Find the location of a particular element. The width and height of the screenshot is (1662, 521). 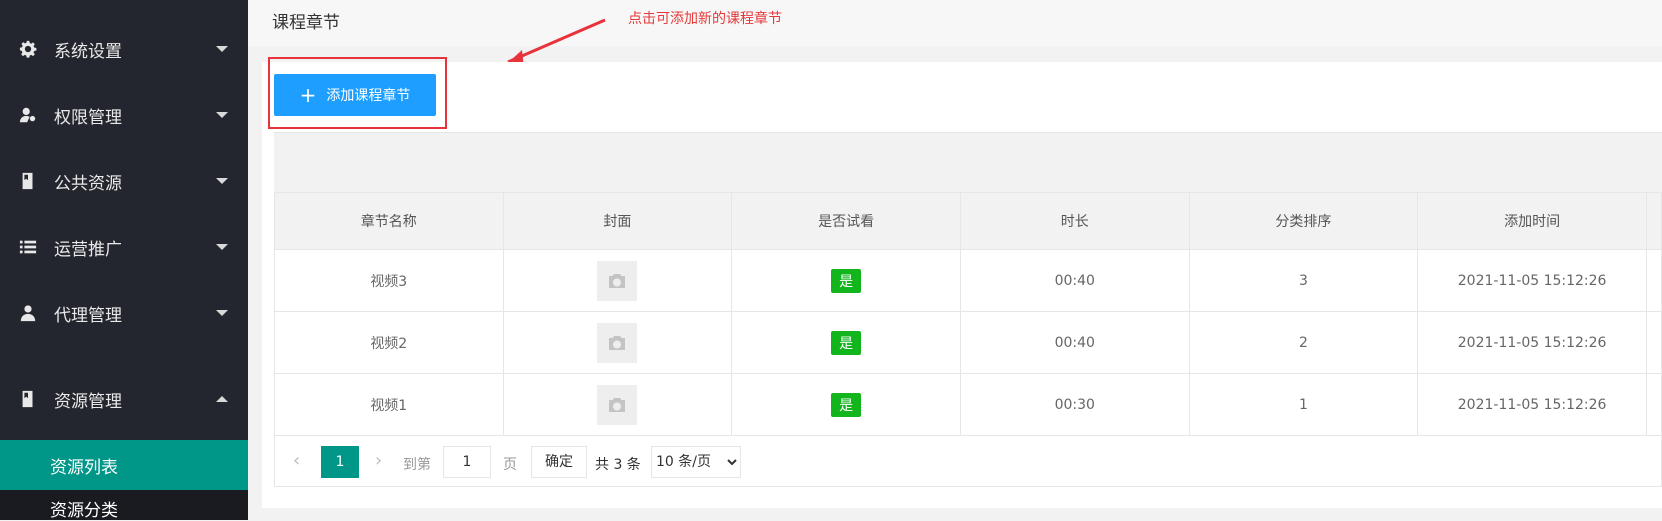

pagination: ‹ 1 › 到第 页 确定 共 3 条 10 条/页 is located at coordinates (968, 461).